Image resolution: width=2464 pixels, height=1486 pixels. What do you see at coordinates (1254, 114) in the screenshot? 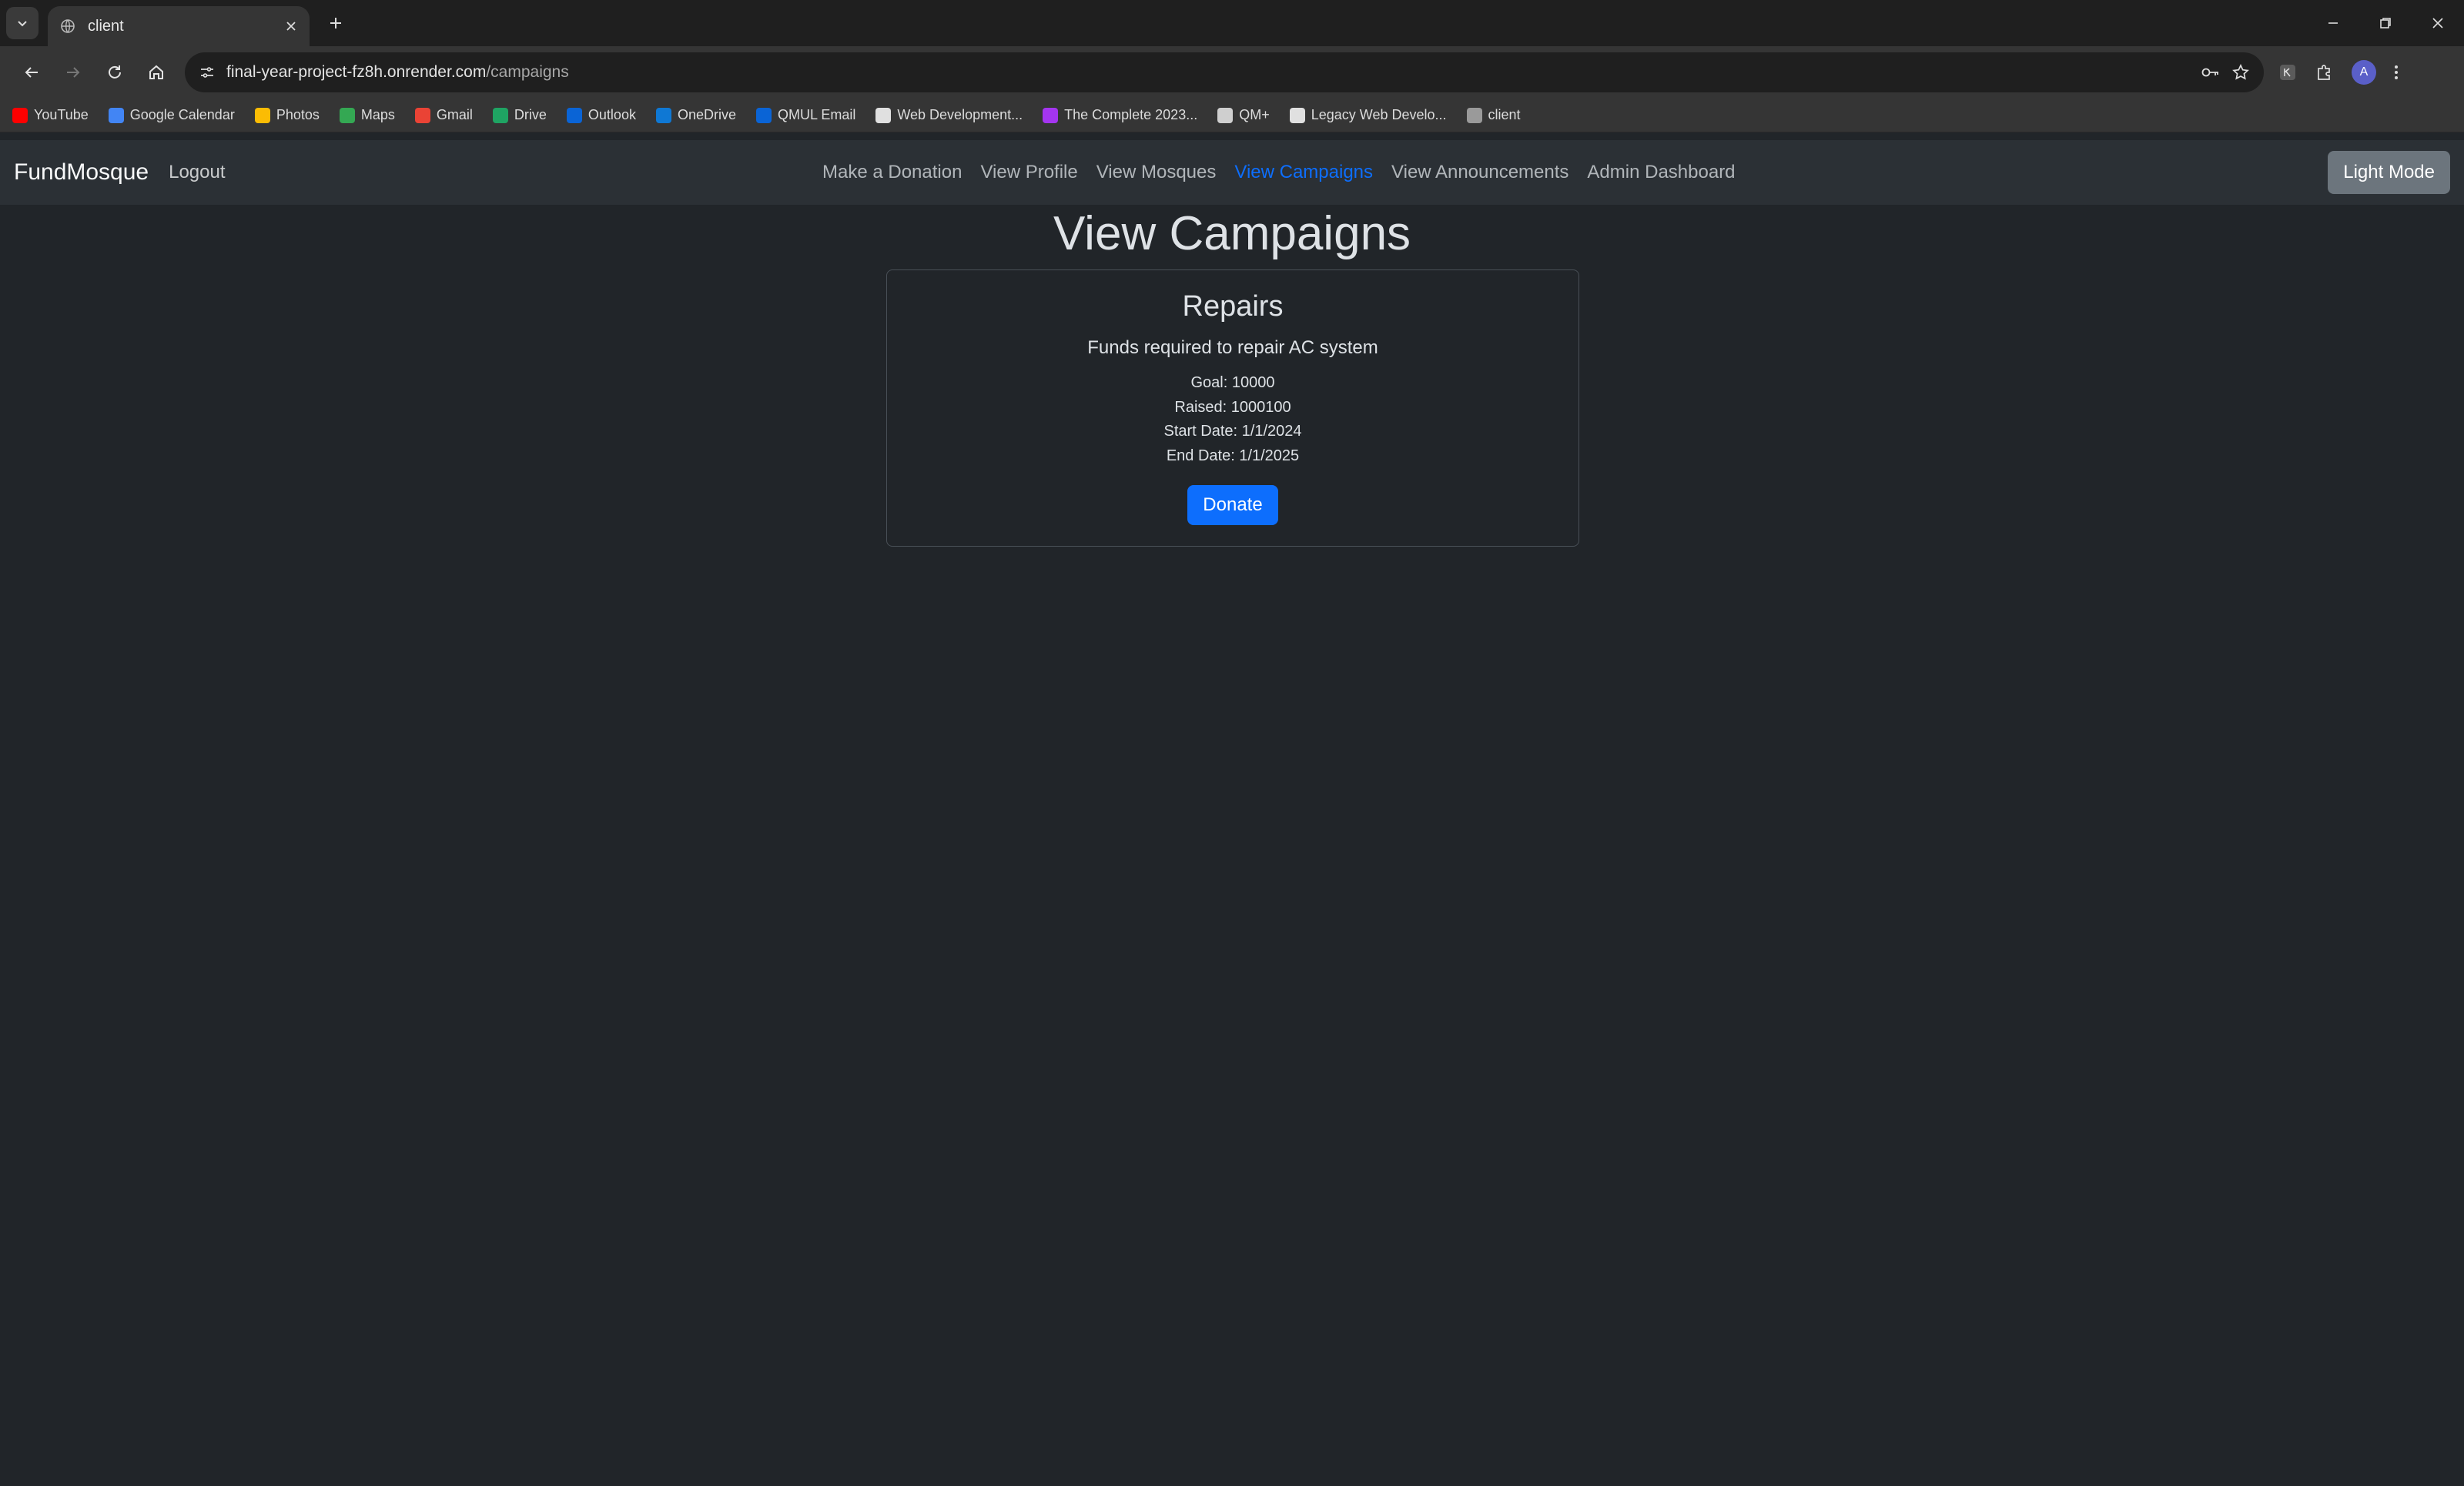
I see `bookmark-label: QM+` at bounding box center [1254, 114].